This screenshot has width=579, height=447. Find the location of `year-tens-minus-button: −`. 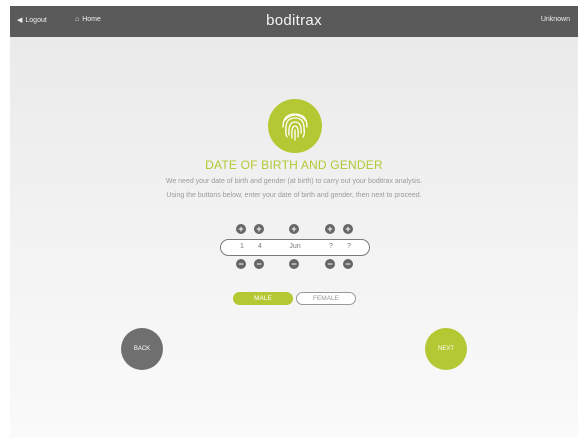

year-tens-minus-button: − is located at coordinates (330, 264).